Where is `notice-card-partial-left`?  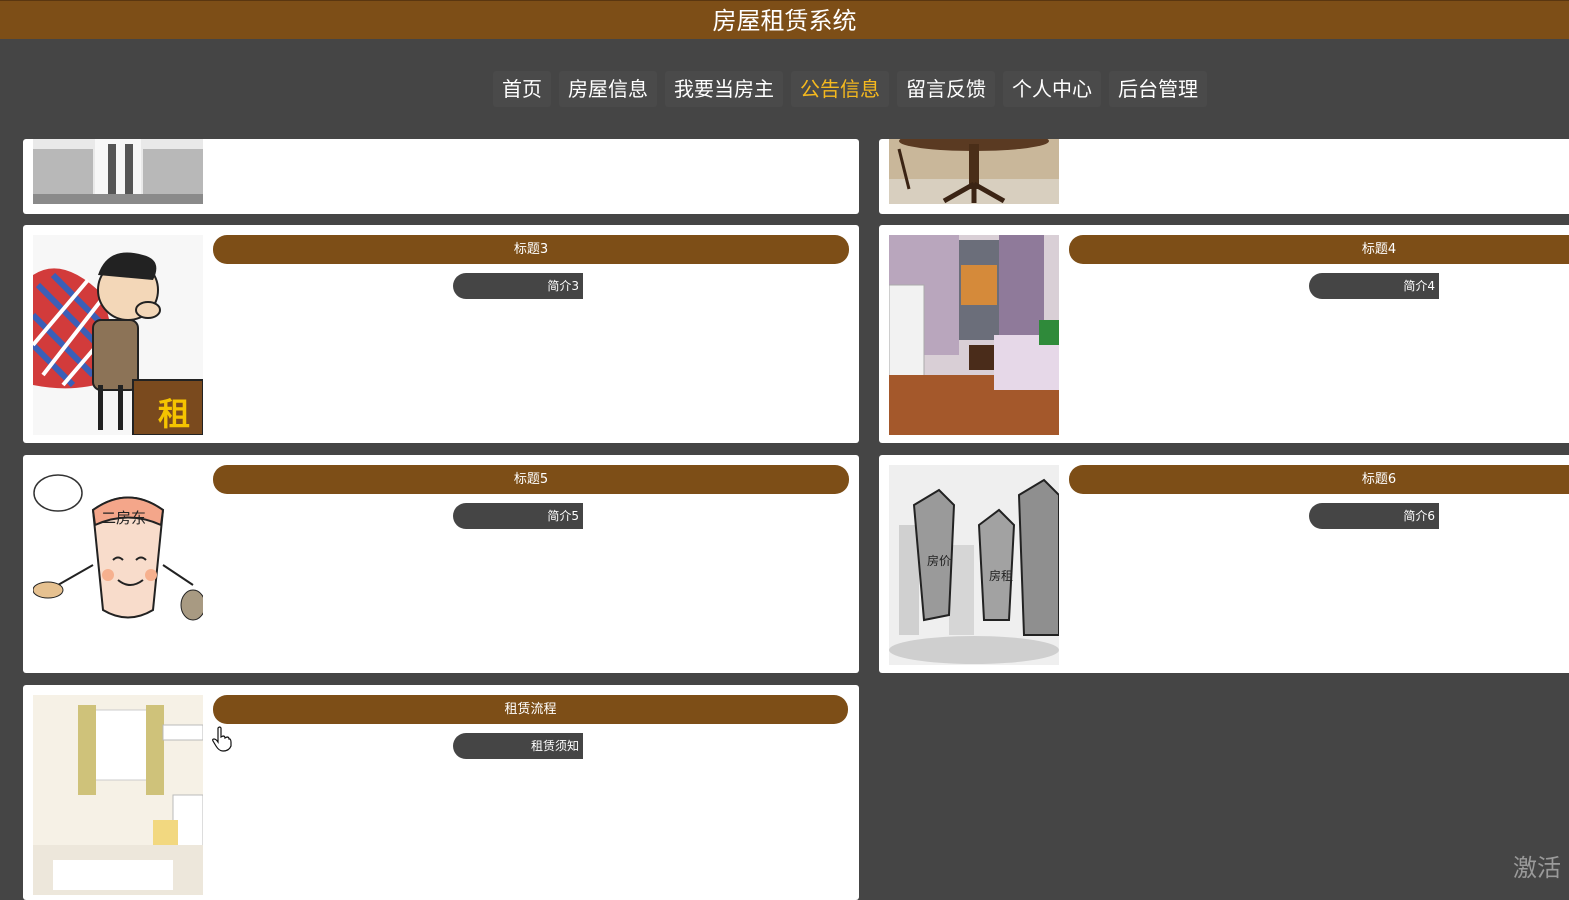 notice-card-partial-left is located at coordinates (441, 176).